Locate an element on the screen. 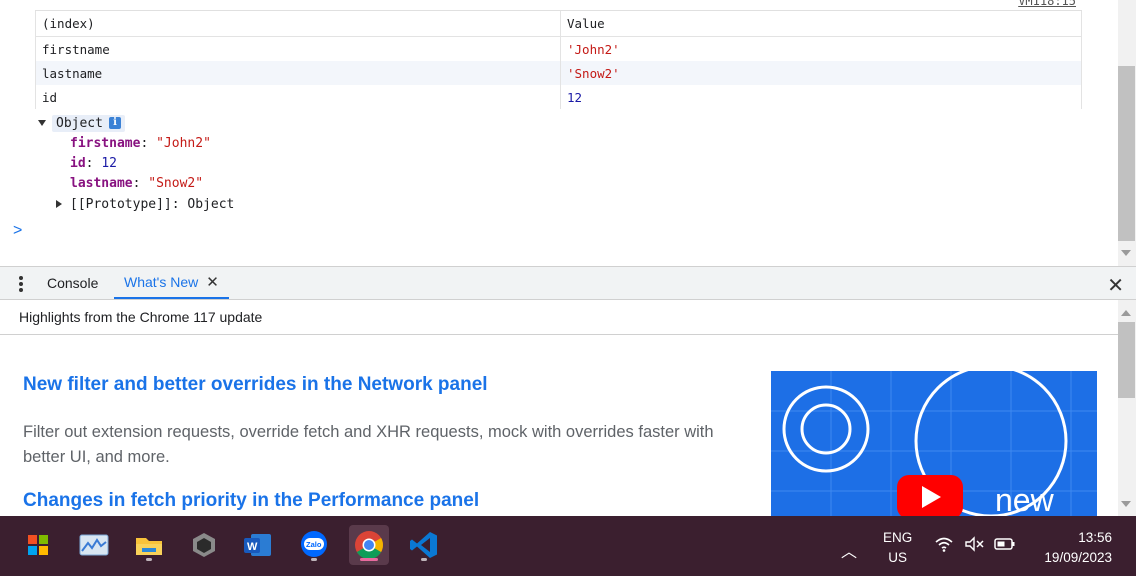 This screenshot has width=1136, height=576. taskbar-app-vscode is located at coordinates (424, 545).